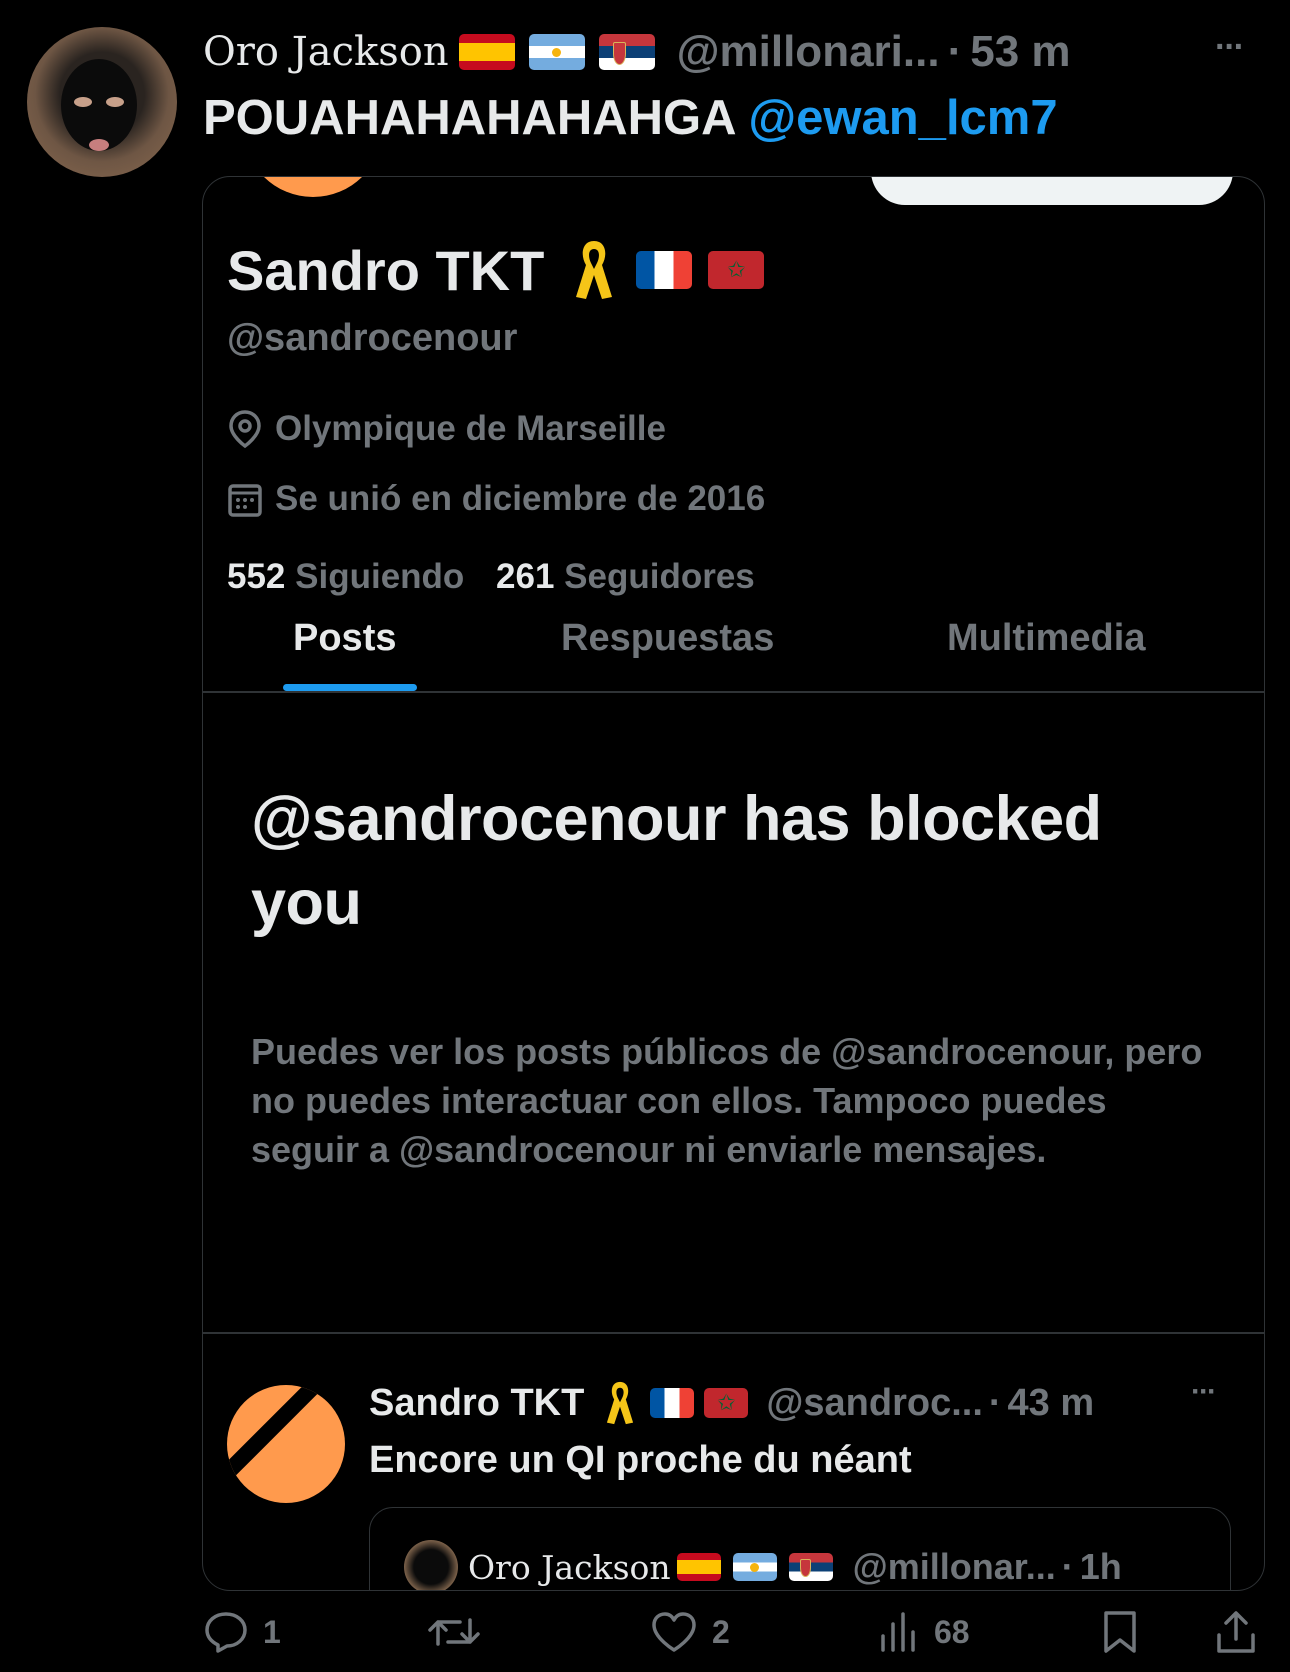 The height and width of the screenshot is (1672, 1290). I want to click on like-button: 2, so click(690, 1632).